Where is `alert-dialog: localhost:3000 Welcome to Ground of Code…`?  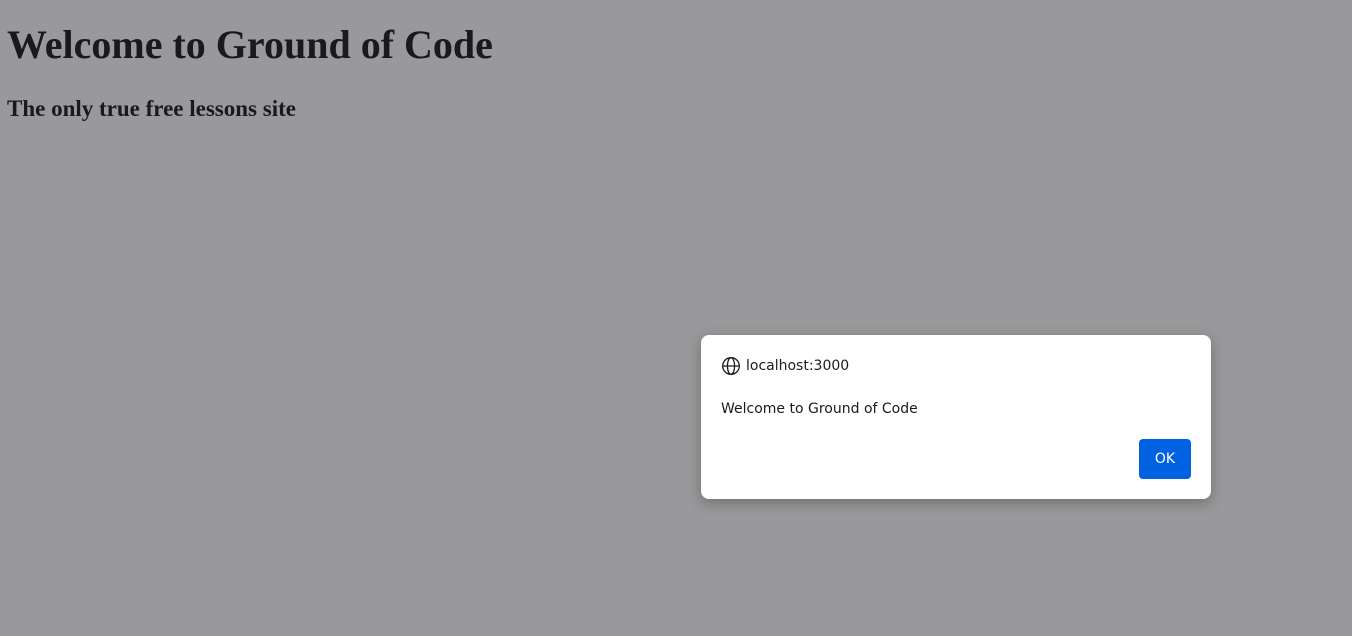
alert-dialog: localhost:3000 Welcome to Ground of Code… is located at coordinates (956, 417).